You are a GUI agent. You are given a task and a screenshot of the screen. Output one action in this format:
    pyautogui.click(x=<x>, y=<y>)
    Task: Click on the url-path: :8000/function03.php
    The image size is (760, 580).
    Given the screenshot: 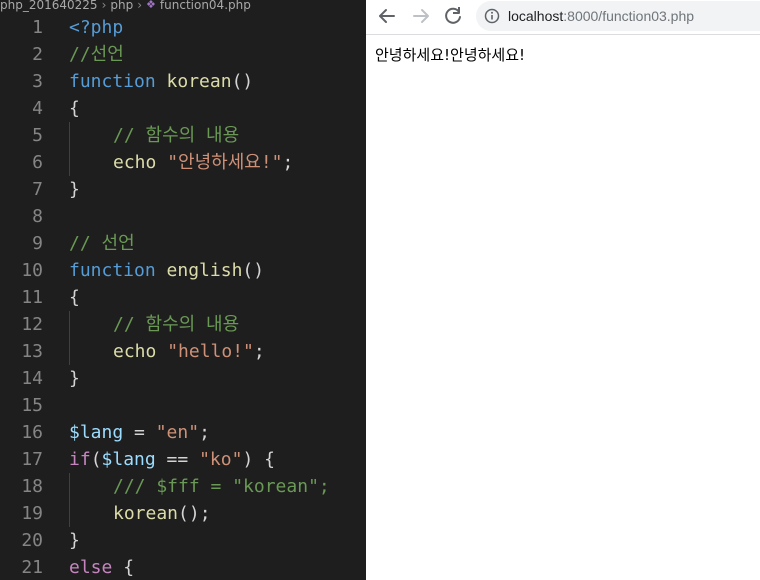 What is the action you would take?
    pyautogui.click(x=629, y=16)
    